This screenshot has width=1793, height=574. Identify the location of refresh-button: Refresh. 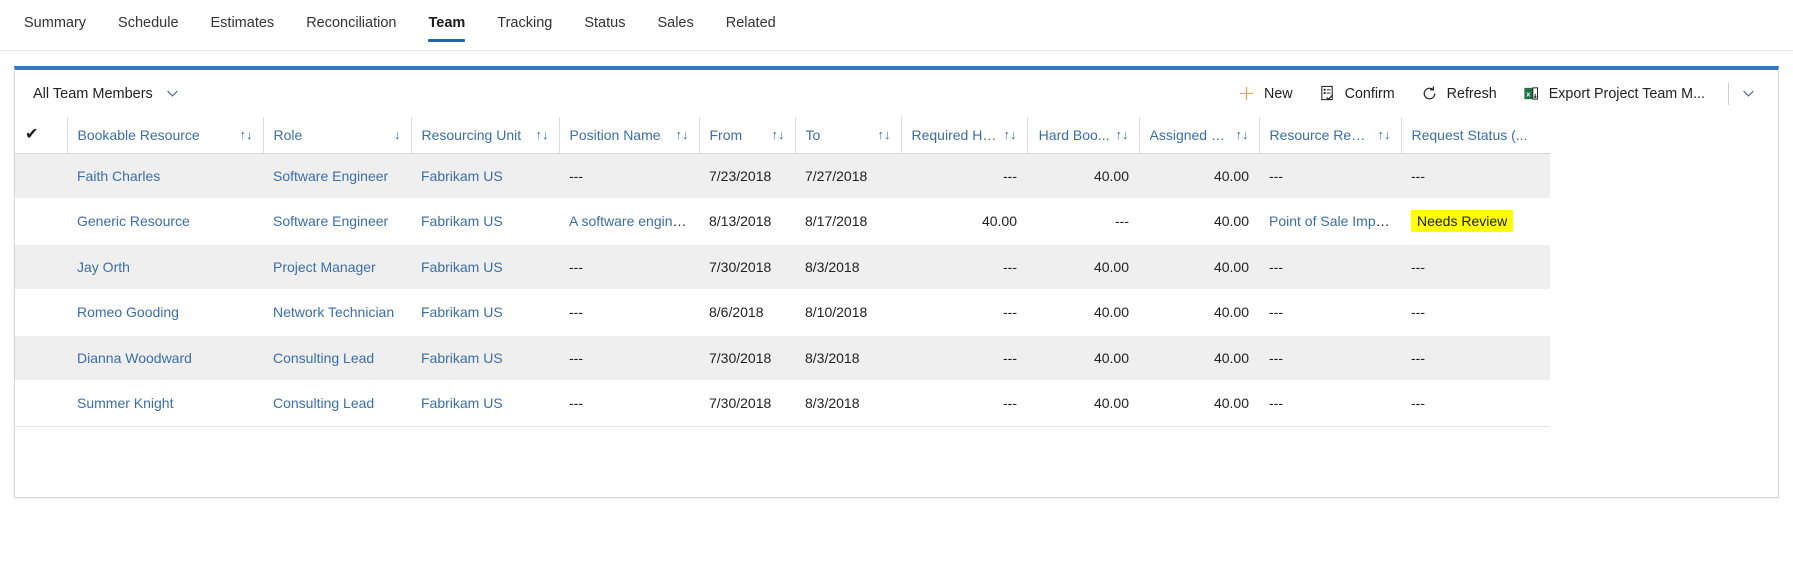
(1459, 93).